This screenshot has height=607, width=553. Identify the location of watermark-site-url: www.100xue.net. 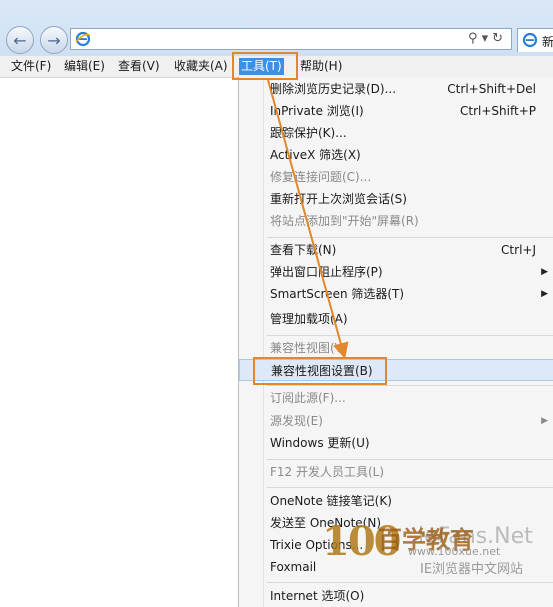
(454, 551).